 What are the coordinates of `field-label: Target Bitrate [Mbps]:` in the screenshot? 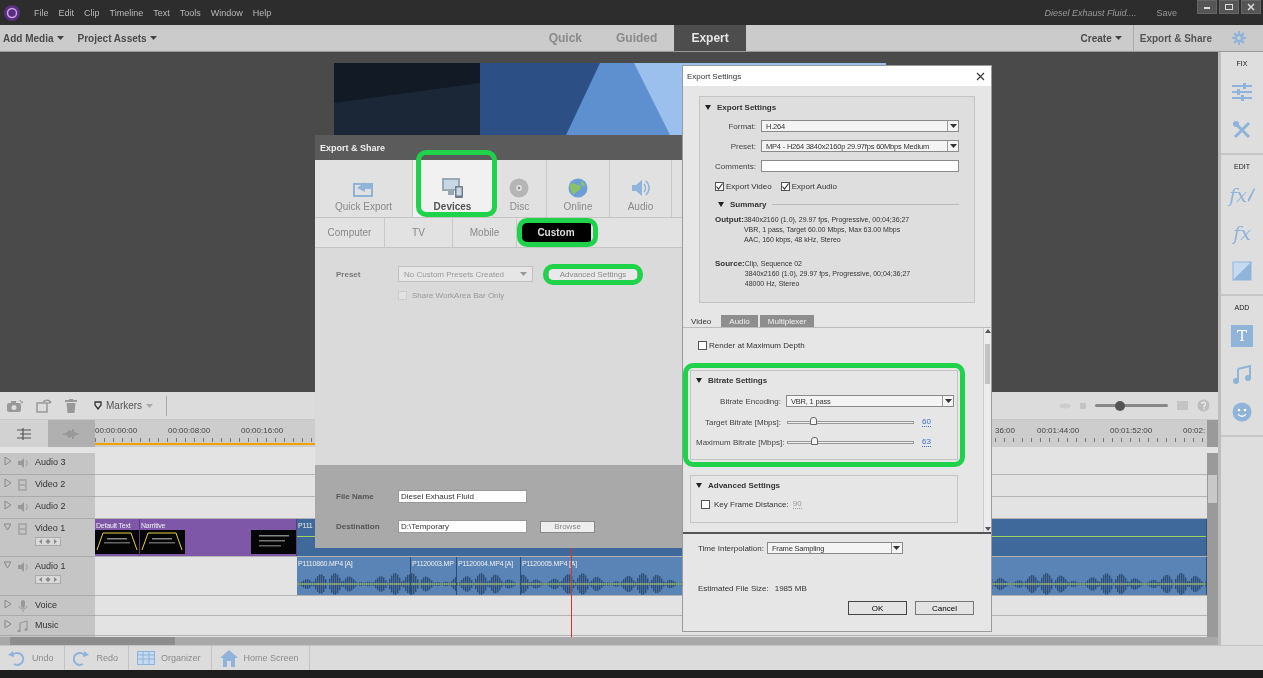 It's located at (742, 422).